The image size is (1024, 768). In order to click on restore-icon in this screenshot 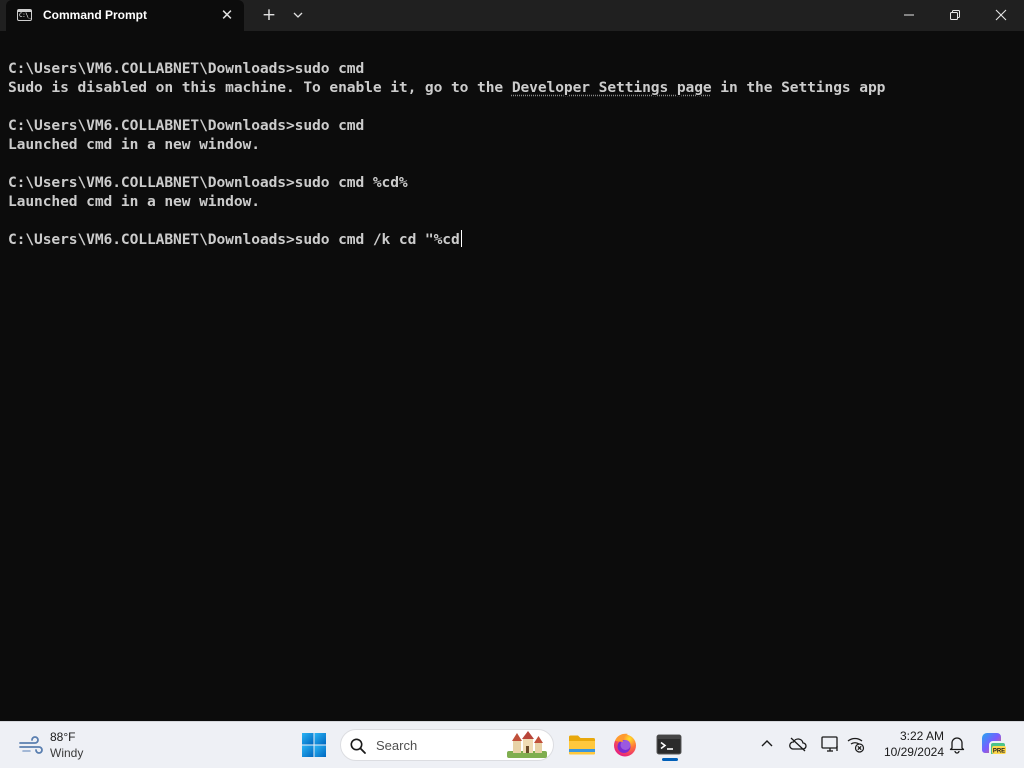, I will do `click(955, 15)`.